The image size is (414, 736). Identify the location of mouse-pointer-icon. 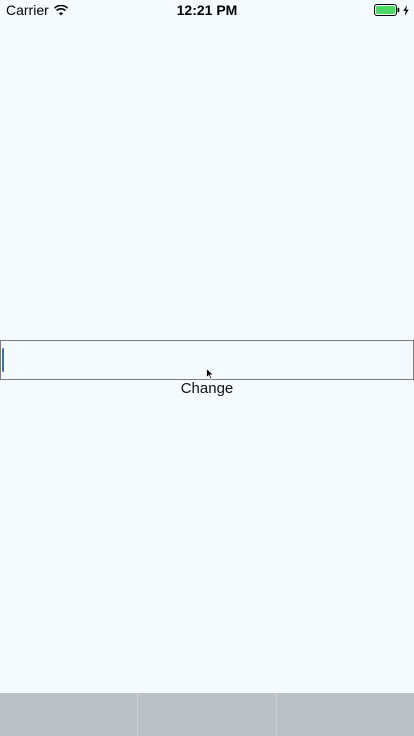
(210, 374).